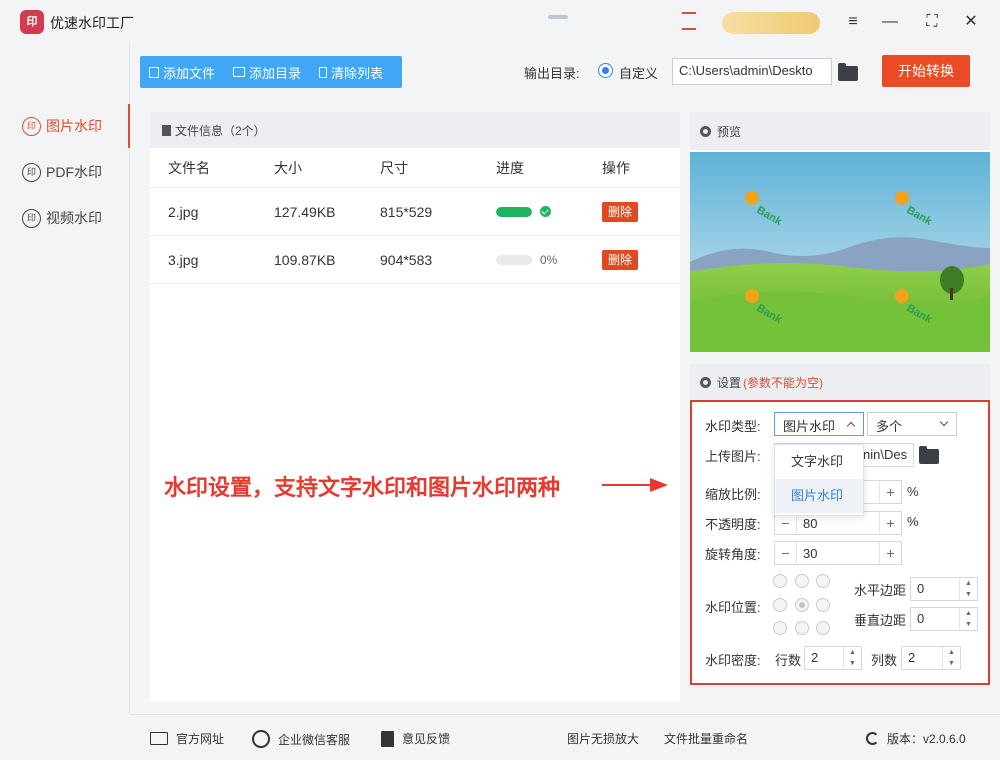 This screenshot has width=1000, height=760. I want to click on h-margin-input: 0 ▲ ▼, so click(944, 589).